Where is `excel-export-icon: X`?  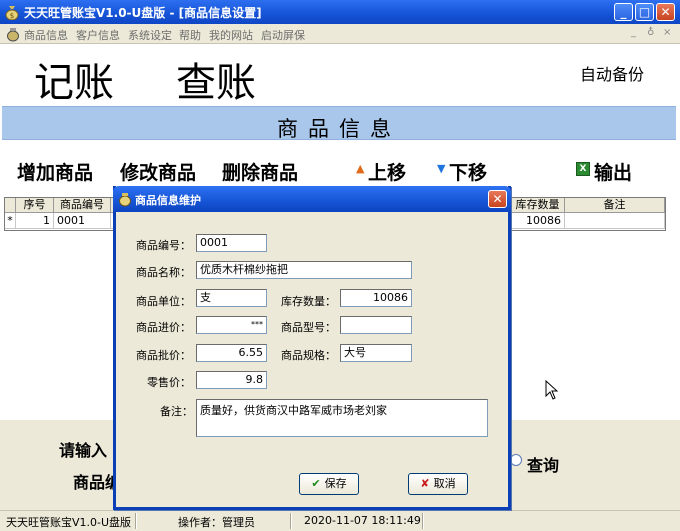
excel-export-icon: X is located at coordinates (583, 169).